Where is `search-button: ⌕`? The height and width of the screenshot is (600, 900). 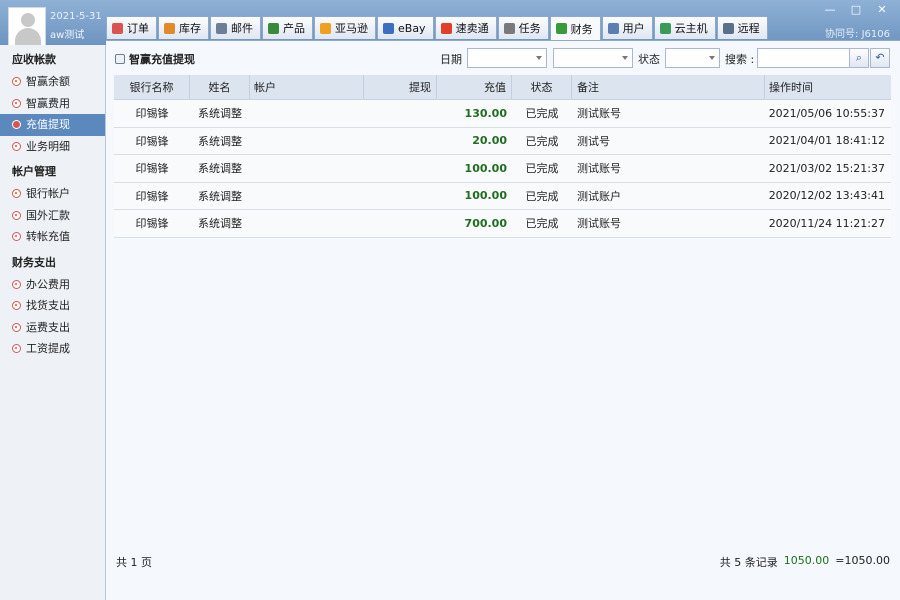 search-button: ⌕ is located at coordinates (859, 58).